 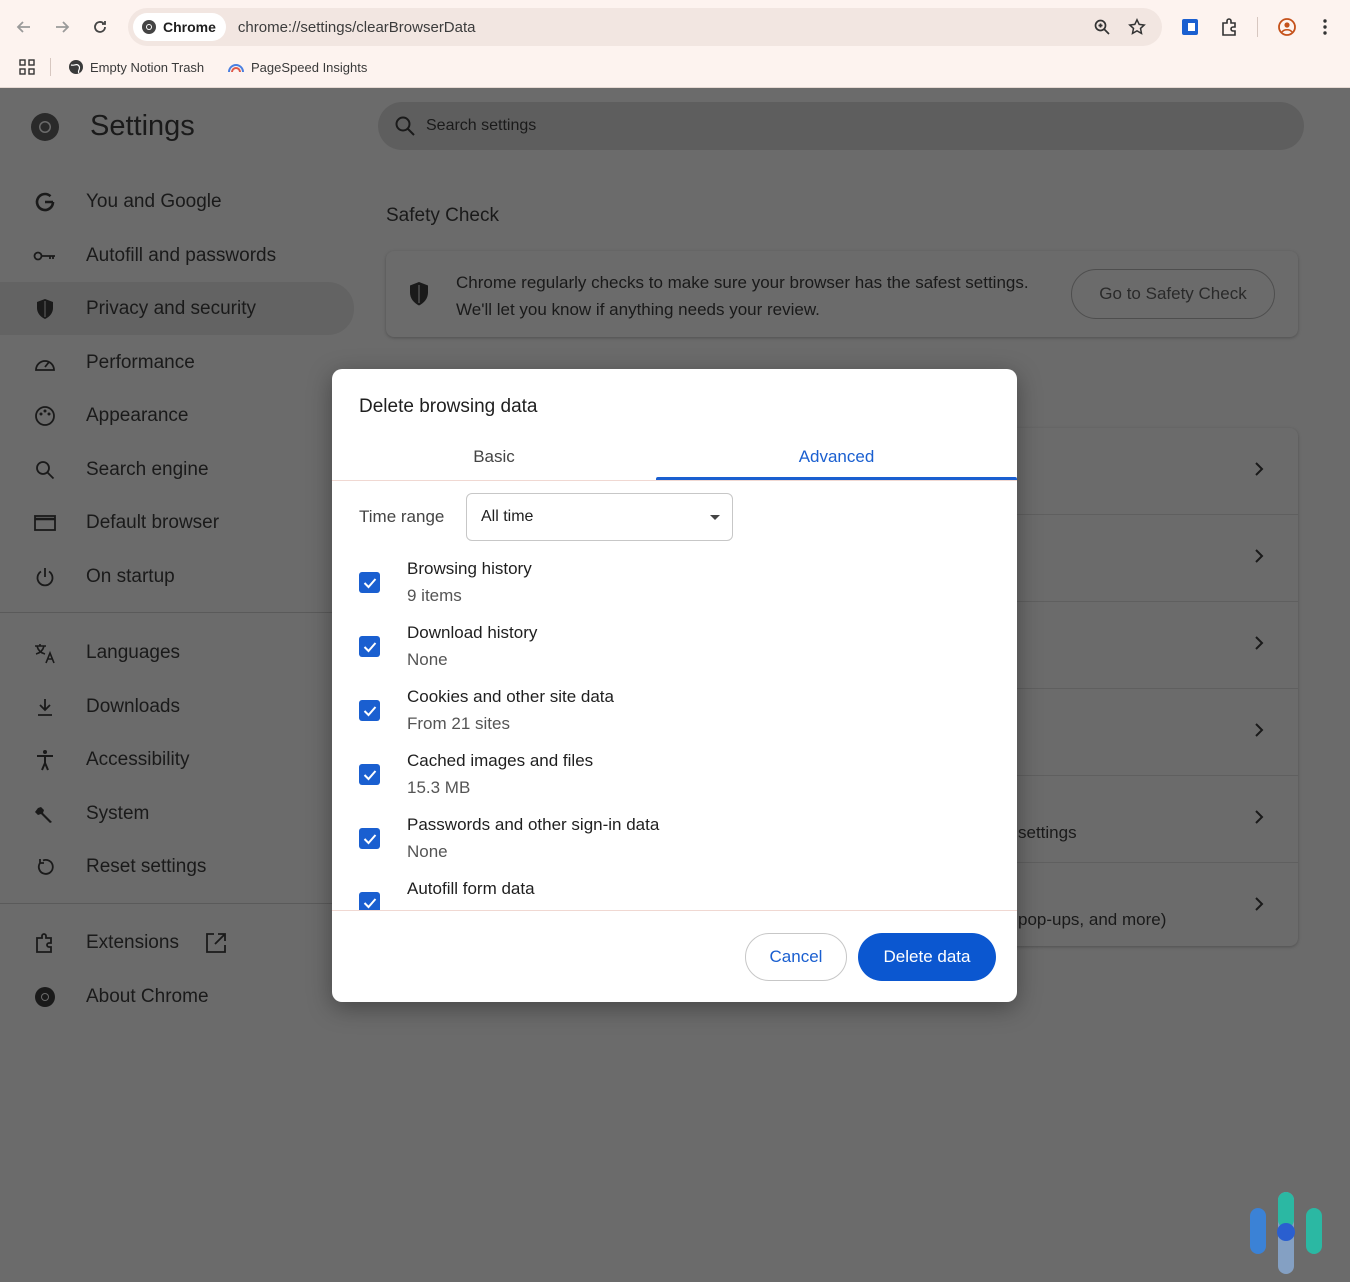 What do you see at coordinates (177, 576) in the screenshot?
I see `sidebar-item-on-startup: On startup` at bounding box center [177, 576].